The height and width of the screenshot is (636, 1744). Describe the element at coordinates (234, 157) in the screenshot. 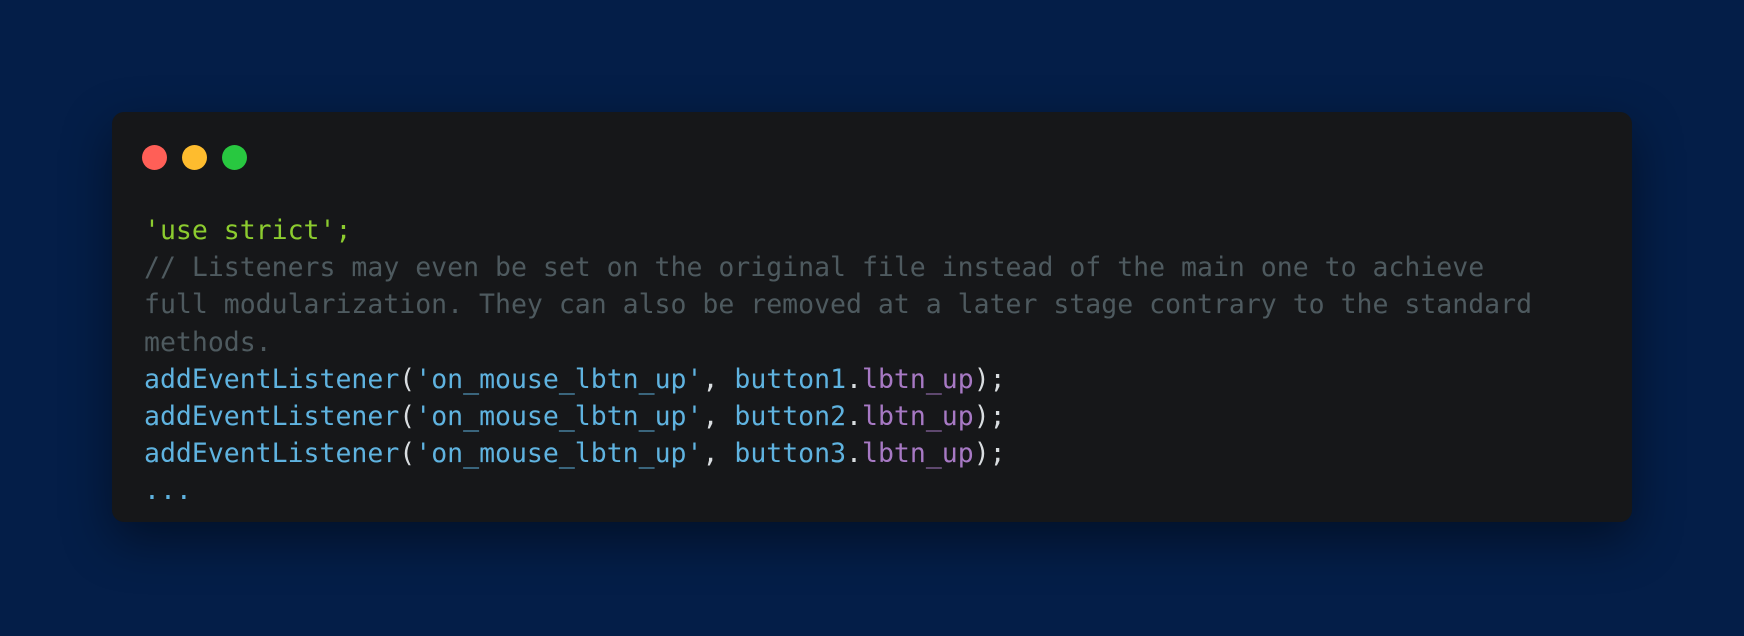

I see `maximize-window-button` at that location.